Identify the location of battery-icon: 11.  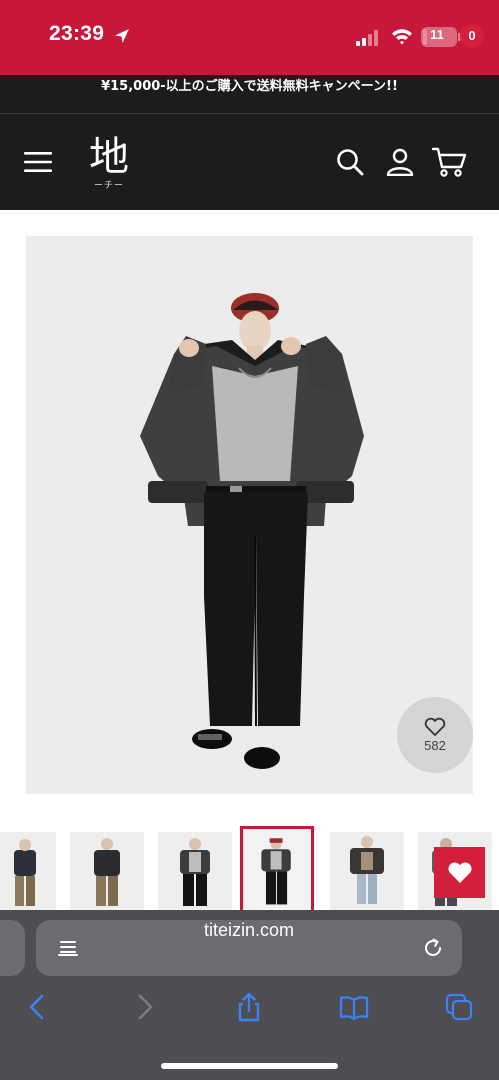
(439, 37).